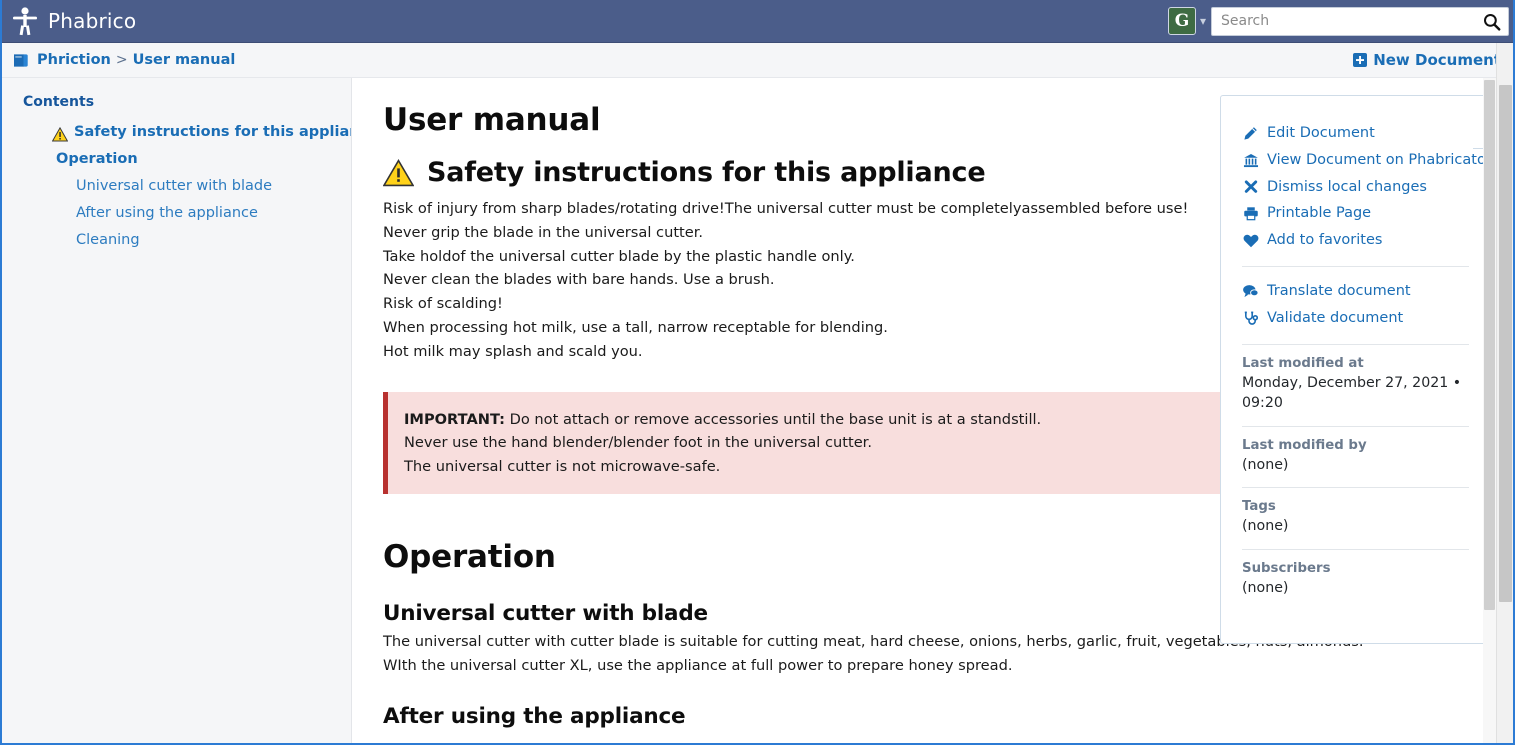  I want to click on search-icon, so click(1492, 22).